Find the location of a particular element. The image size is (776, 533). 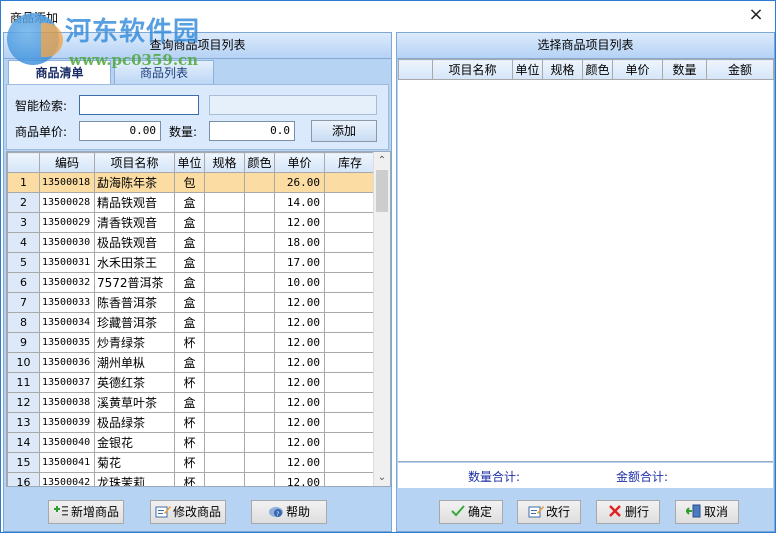

row-number-cell: 13 is located at coordinates (23, 422).